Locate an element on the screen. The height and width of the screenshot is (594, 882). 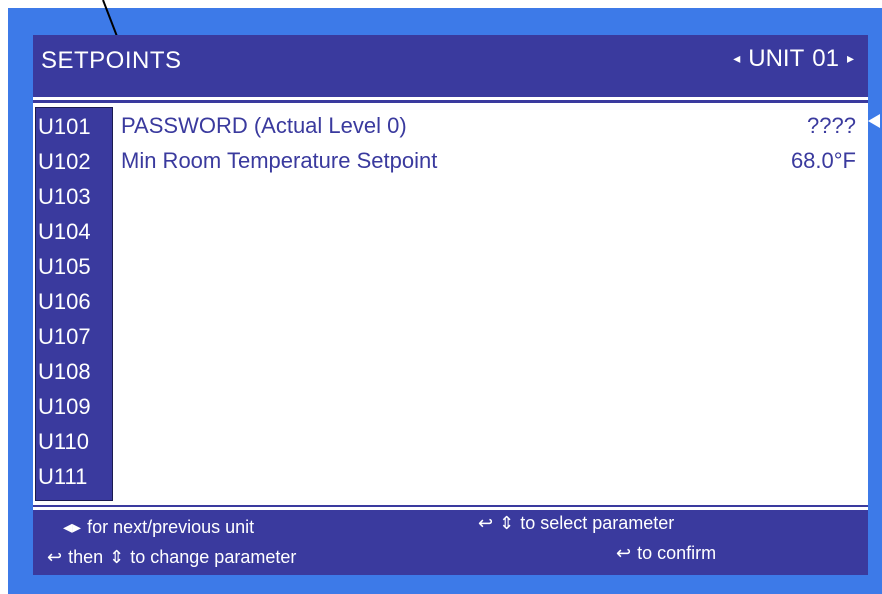
parameter-name-password: PASSWORD (Actual Level 0) is located at coordinates (264, 126).